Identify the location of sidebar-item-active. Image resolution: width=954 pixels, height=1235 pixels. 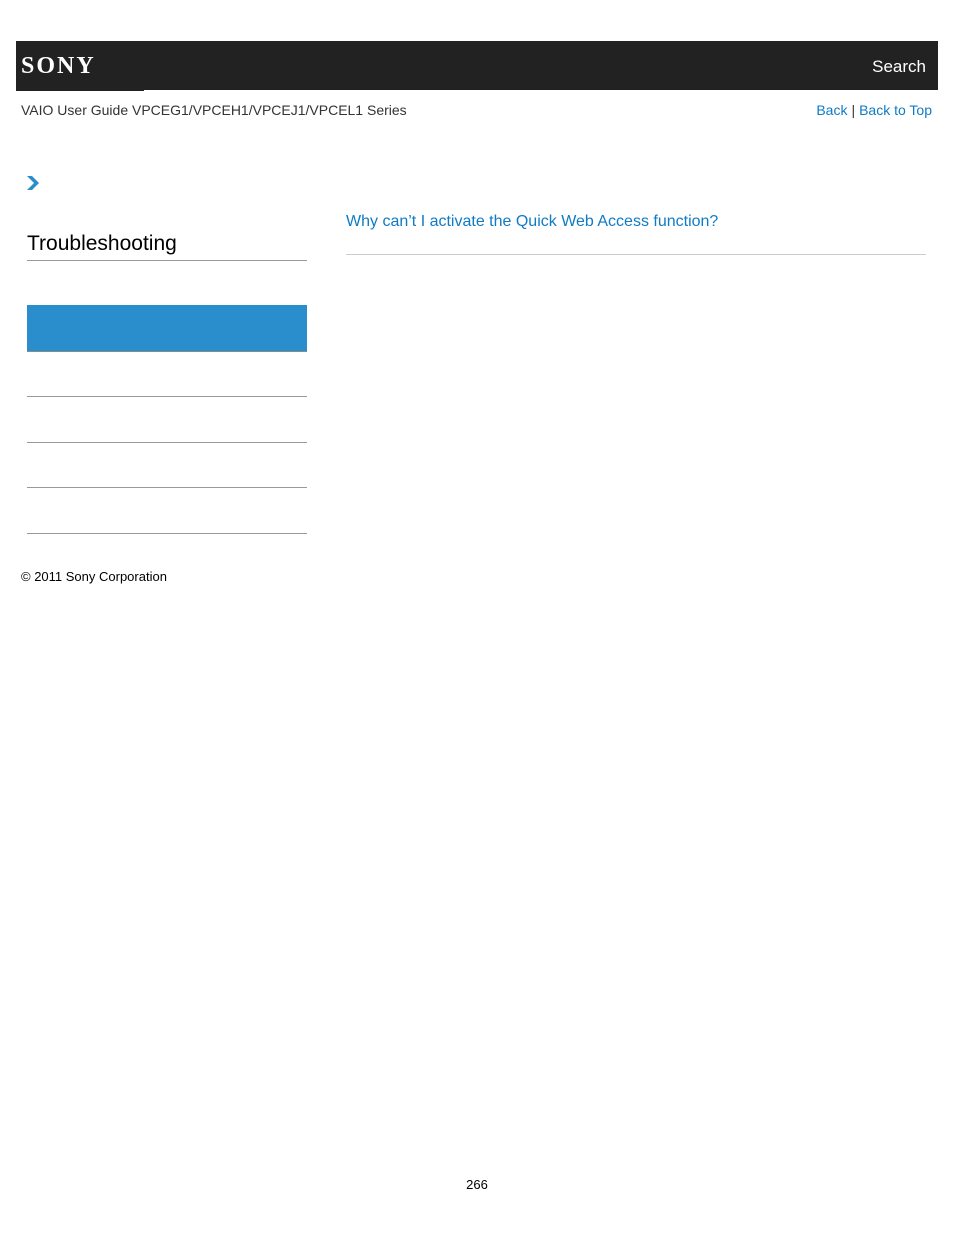
(167, 328).